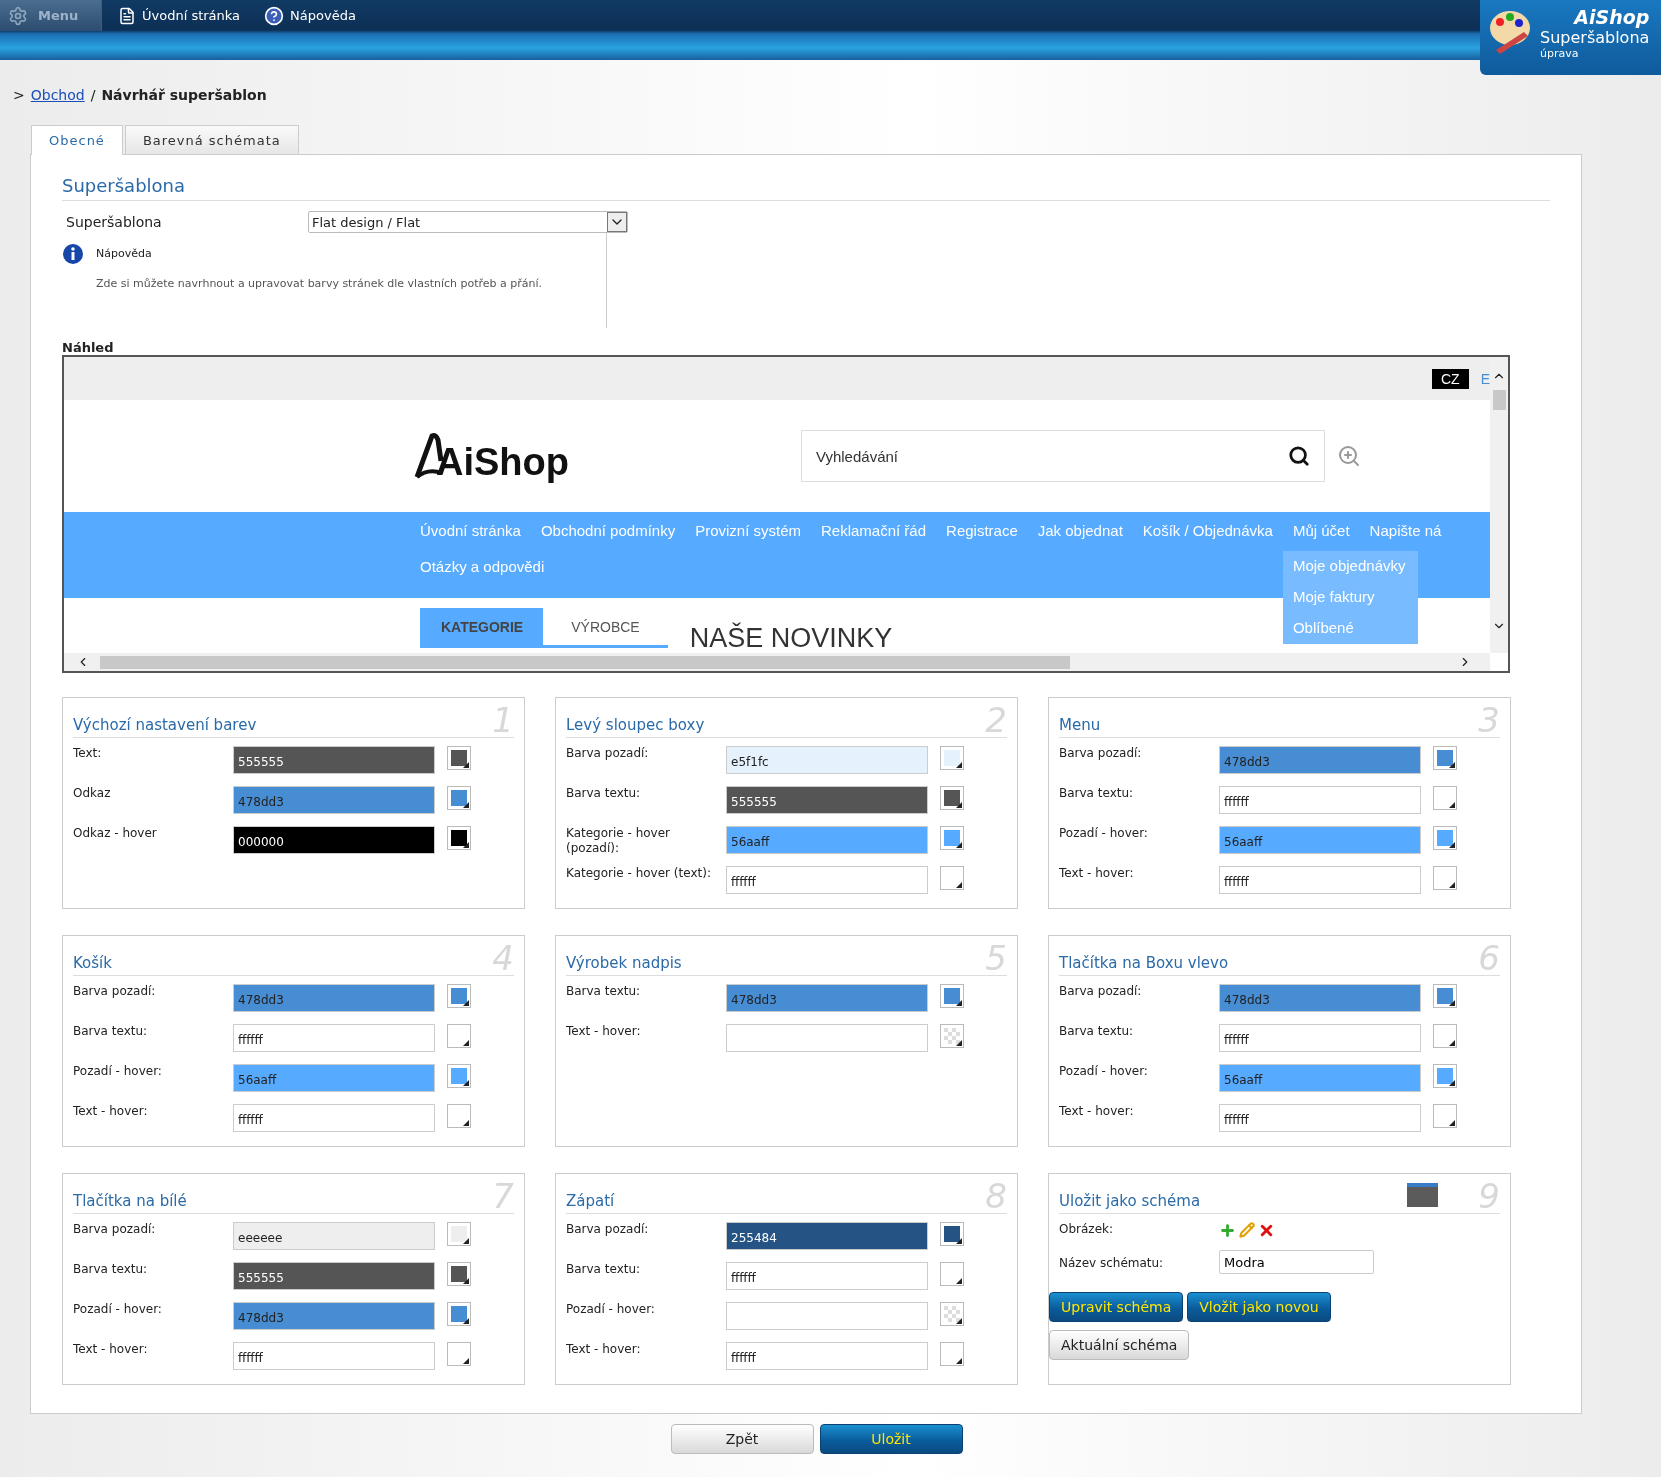 This screenshot has width=1661, height=1477. What do you see at coordinates (1116, 1307) in the screenshot?
I see `scheme-button: Upravit schéma` at bounding box center [1116, 1307].